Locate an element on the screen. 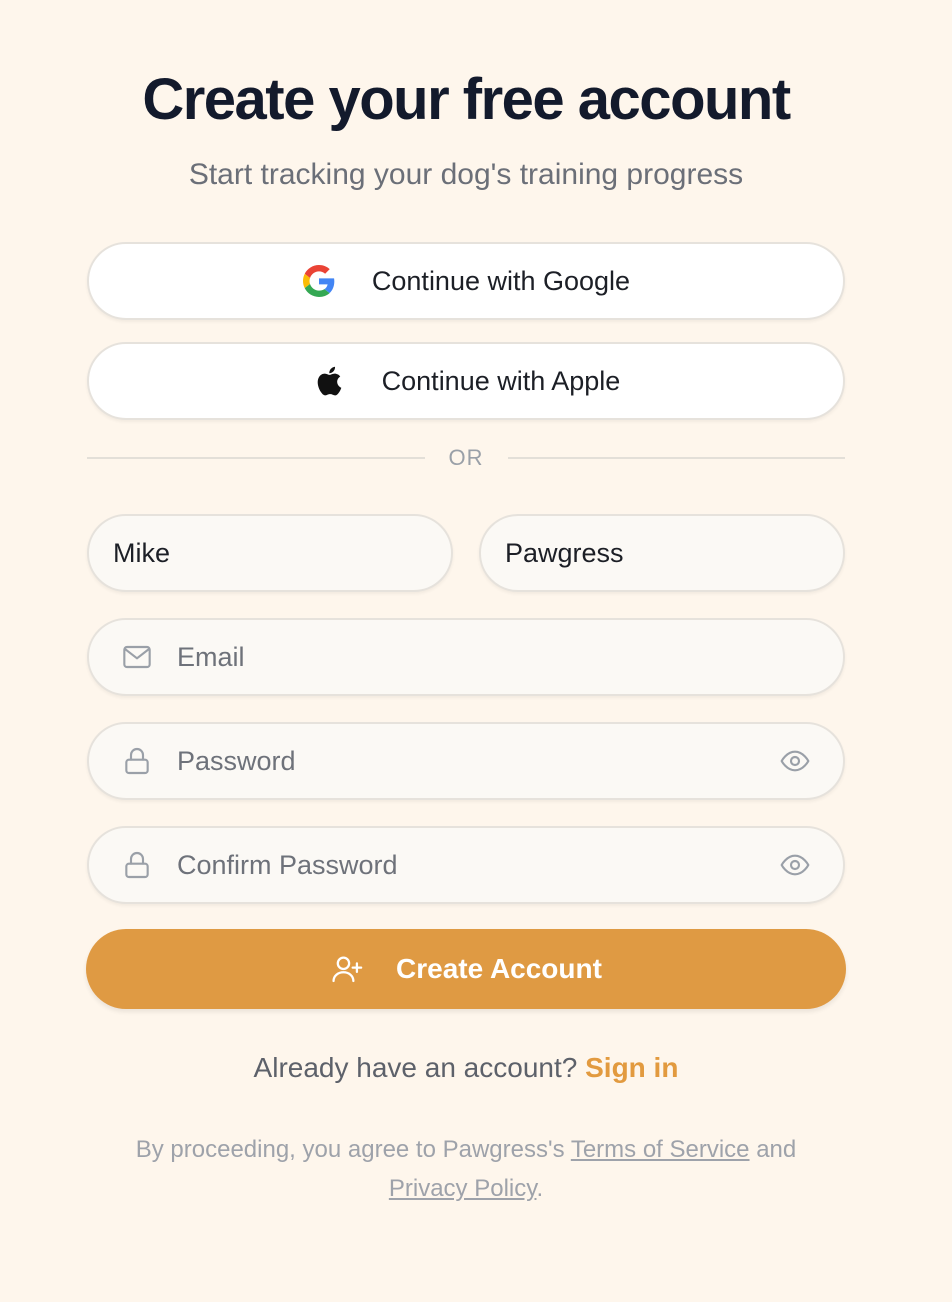 Image resolution: width=952 pixels, height=1302 pixels. signin-prompt-row: Already have an account? Sign in is located at coordinates (466, 1068).